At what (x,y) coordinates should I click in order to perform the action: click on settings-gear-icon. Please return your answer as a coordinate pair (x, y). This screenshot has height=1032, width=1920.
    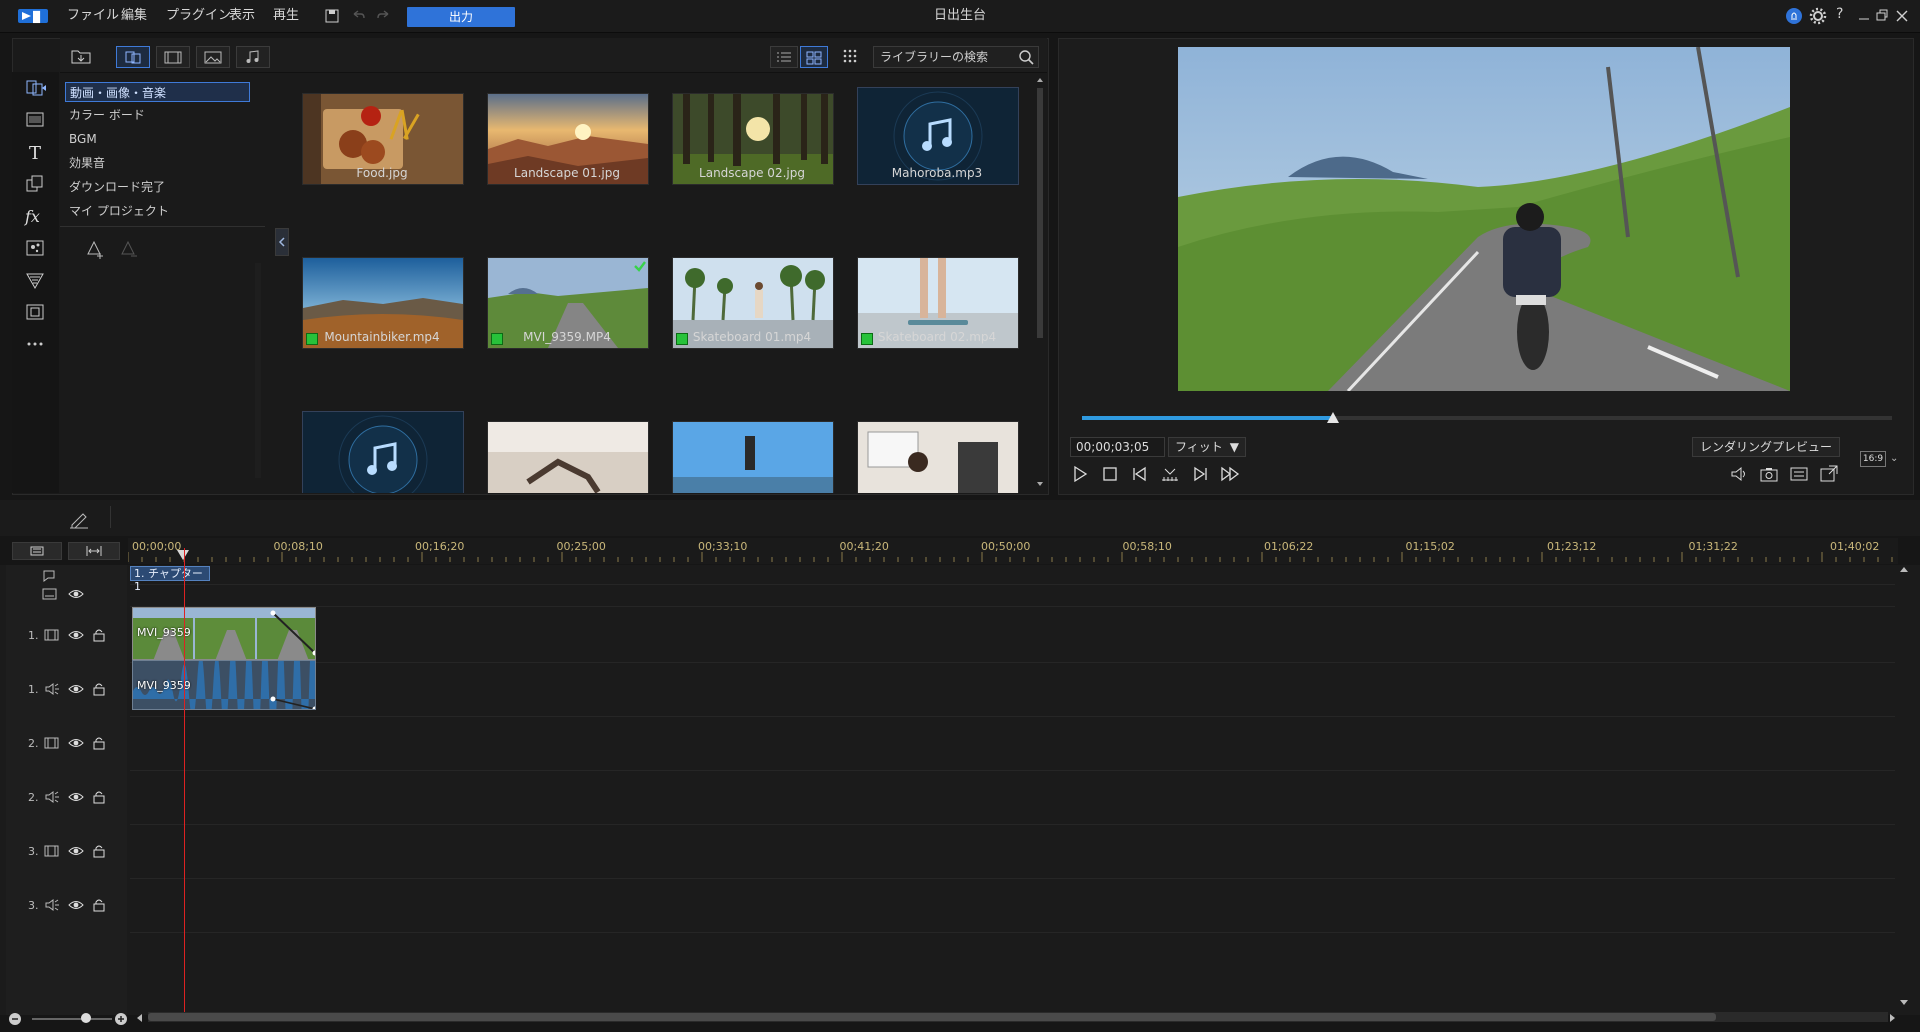
    Looking at the image, I should click on (1818, 16).